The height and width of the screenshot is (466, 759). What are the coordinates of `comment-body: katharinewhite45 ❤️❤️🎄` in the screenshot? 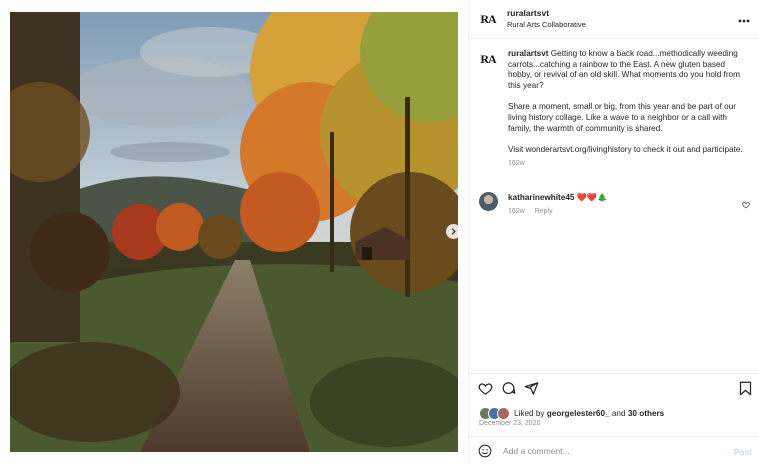 It's located at (557, 198).